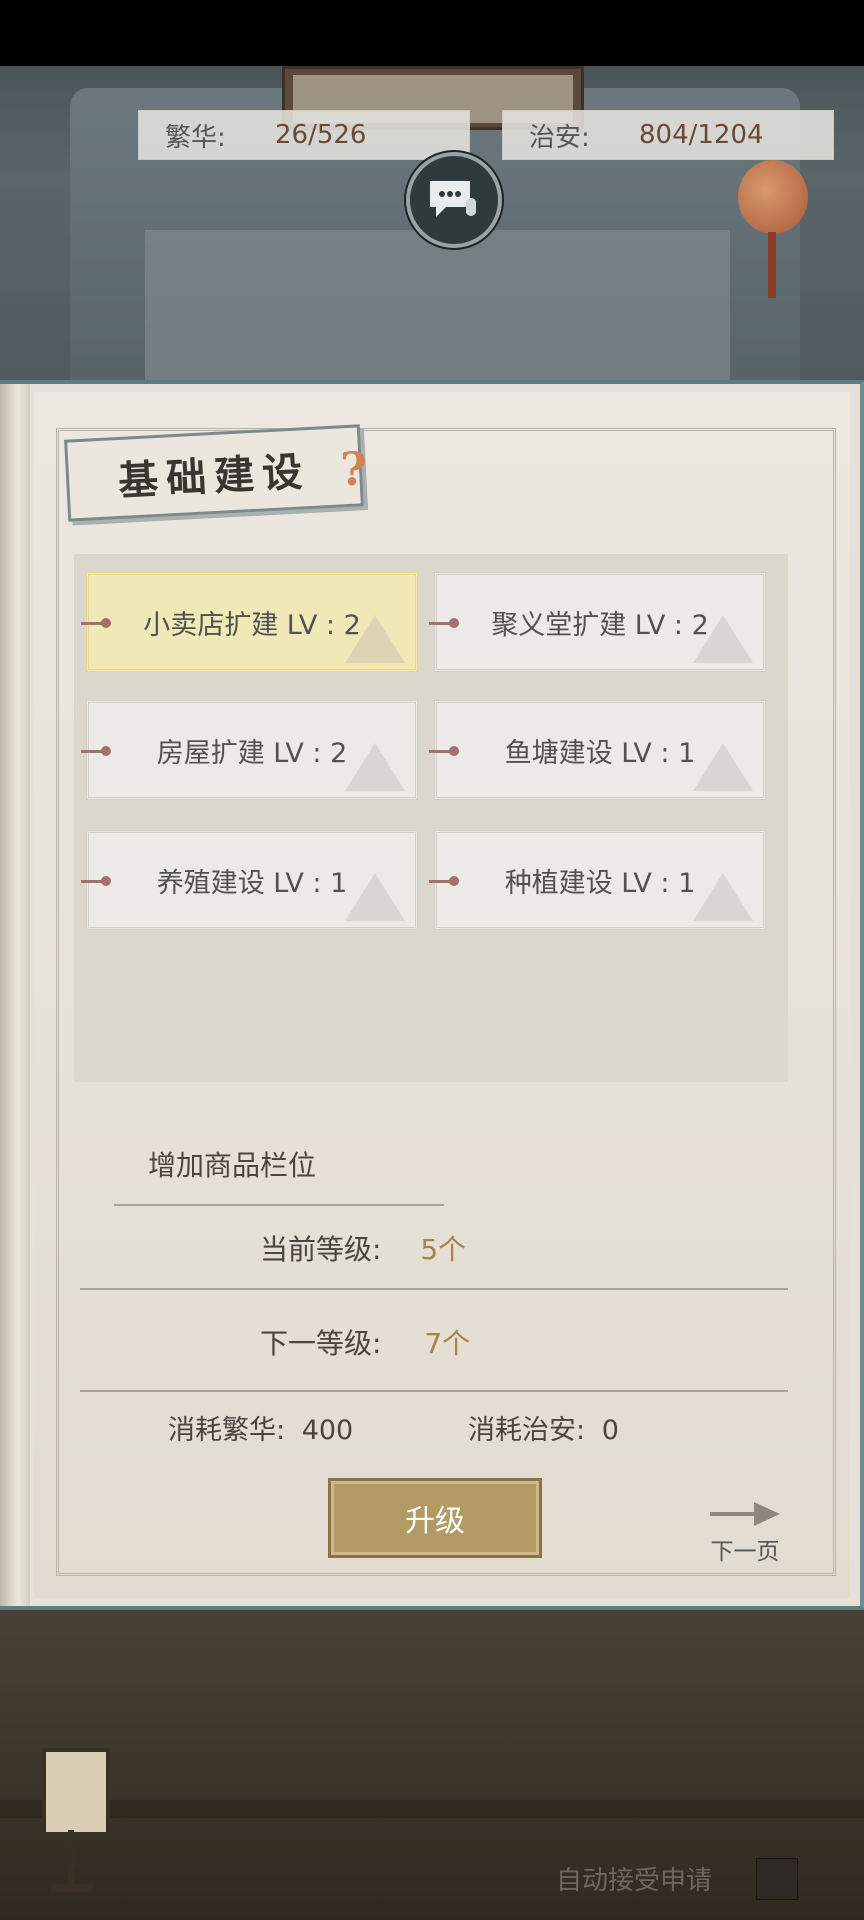  I want to click on chat-bubble-icon, so click(453, 199).